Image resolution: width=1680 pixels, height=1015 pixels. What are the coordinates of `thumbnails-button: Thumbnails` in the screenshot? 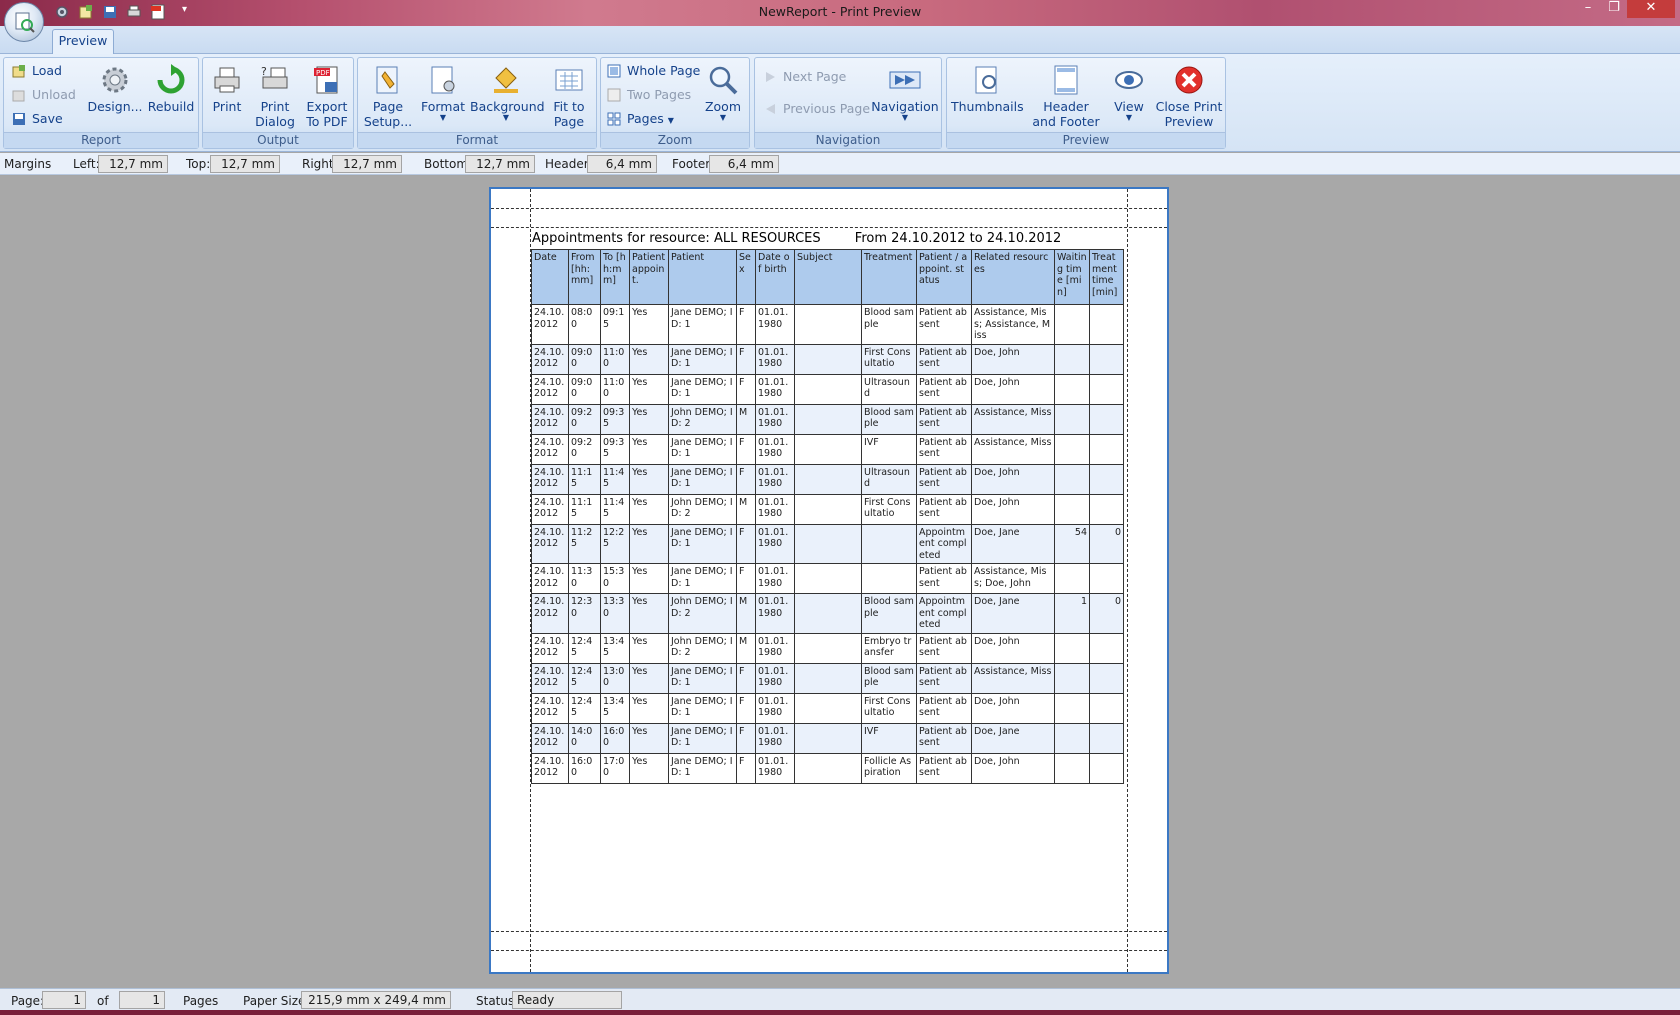 It's located at (987, 89).